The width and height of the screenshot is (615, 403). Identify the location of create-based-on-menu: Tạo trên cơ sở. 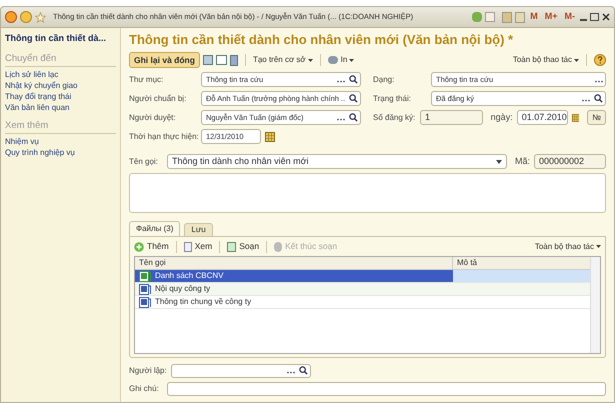
(282, 60).